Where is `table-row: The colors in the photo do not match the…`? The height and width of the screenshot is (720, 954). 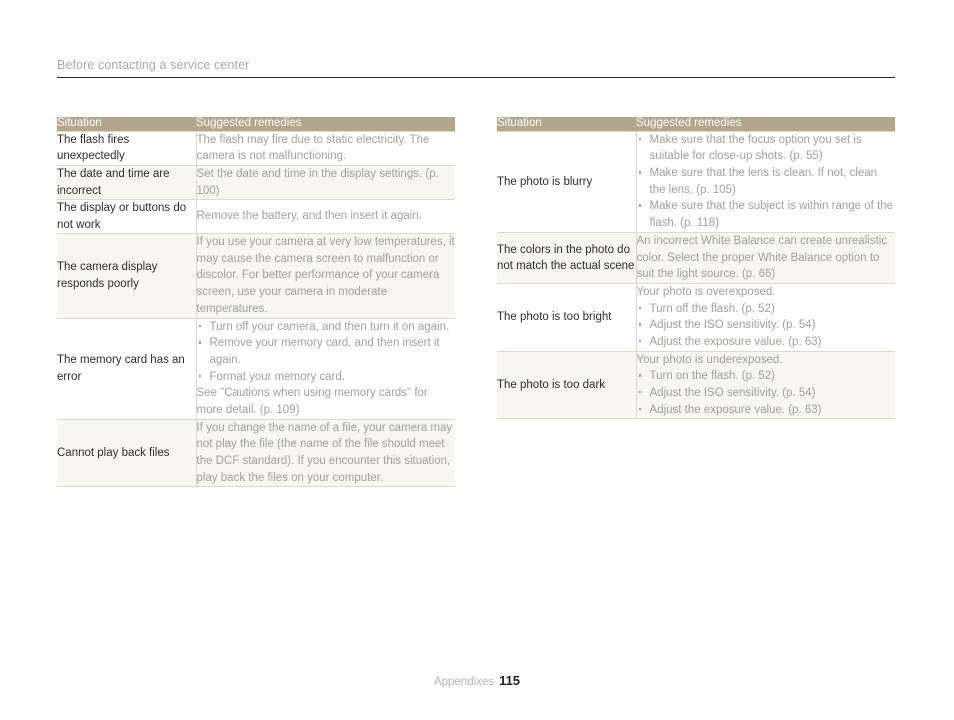 table-row: The colors in the photo do not match the… is located at coordinates (696, 257).